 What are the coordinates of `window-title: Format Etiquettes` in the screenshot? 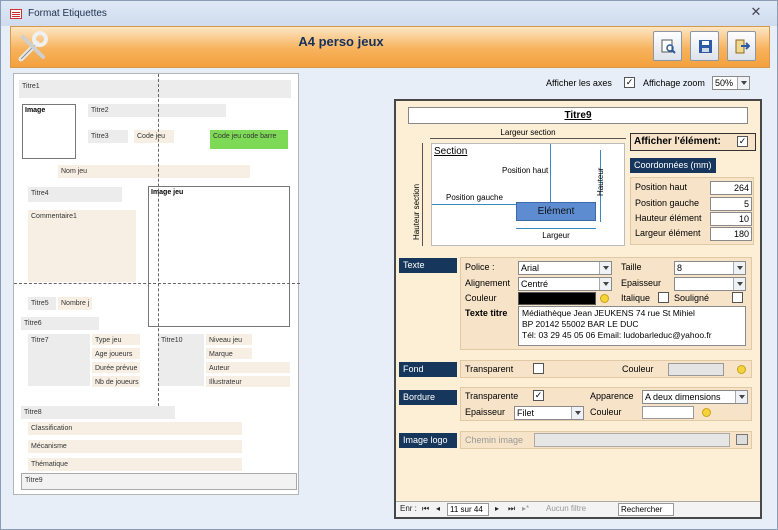 It's located at (67, 13).